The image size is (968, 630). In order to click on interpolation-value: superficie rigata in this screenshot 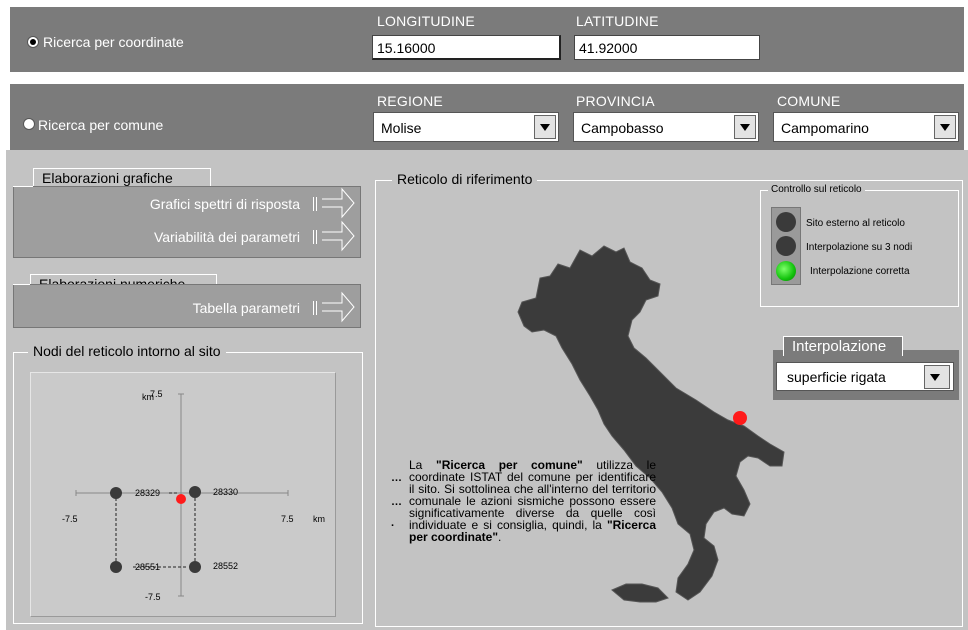, I will do `click(836, 377)`.